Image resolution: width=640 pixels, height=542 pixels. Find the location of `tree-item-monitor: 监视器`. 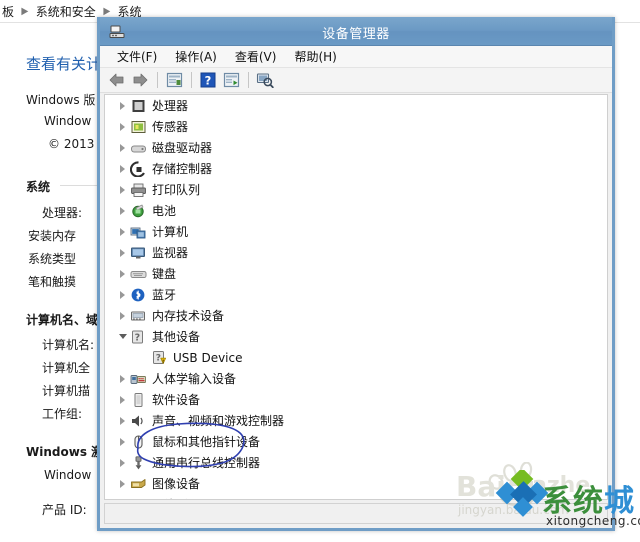

tree-item-monitor: 监视器 is located at coordinates (356, 252).